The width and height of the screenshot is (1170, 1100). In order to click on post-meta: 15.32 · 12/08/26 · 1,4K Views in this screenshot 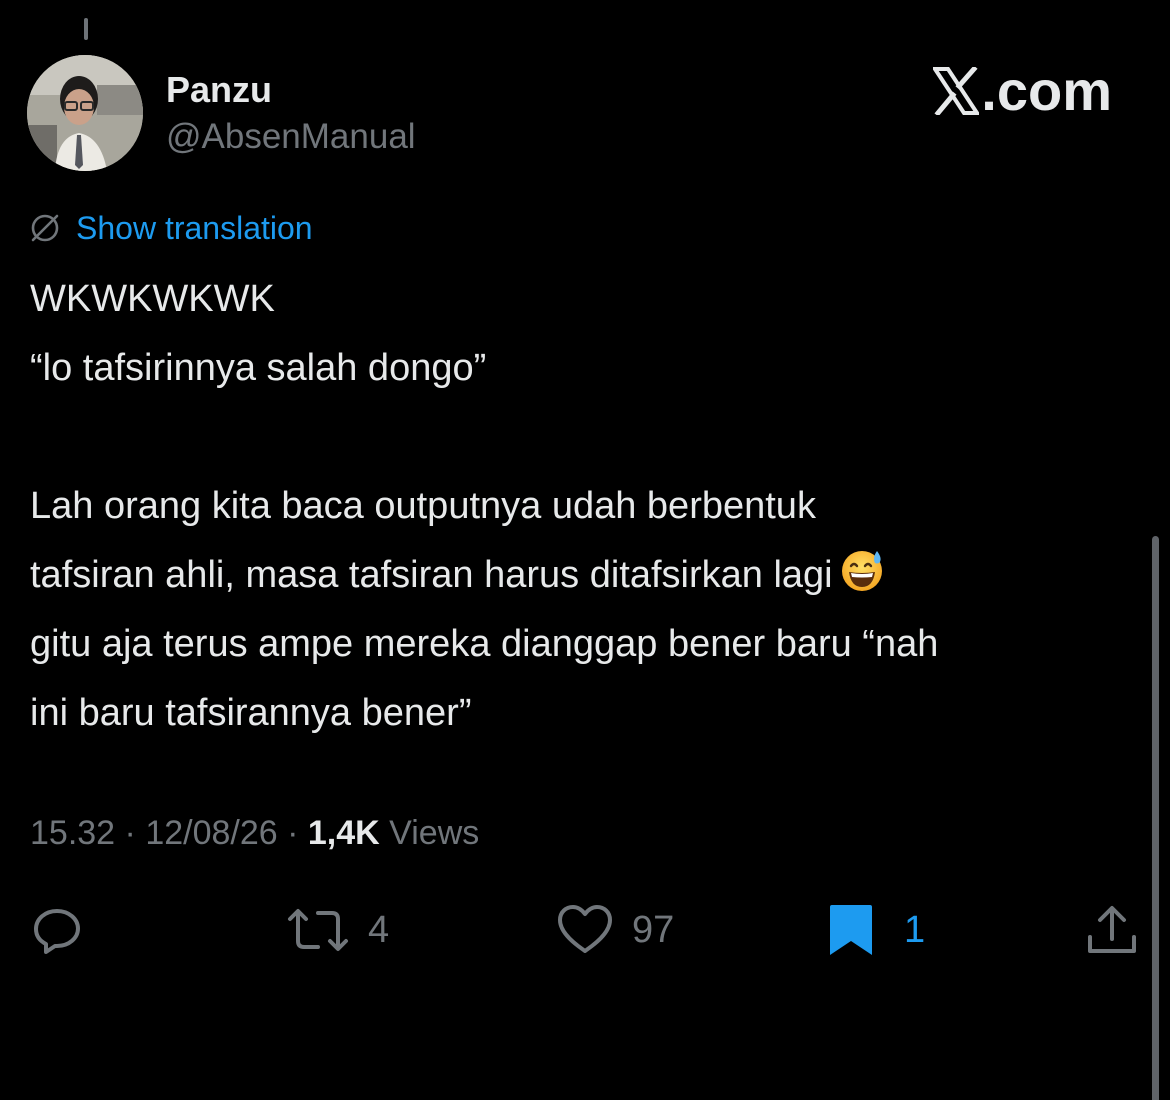, I will do `click(254, 833)`.